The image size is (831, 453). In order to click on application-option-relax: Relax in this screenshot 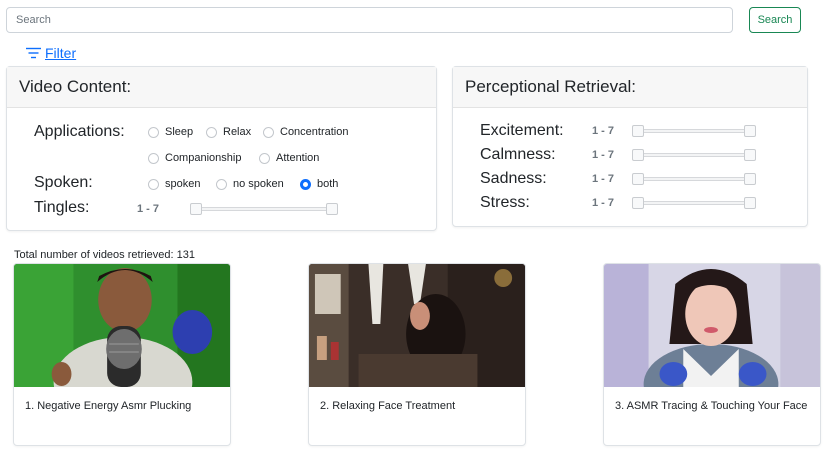, I will do `click(228, 132)`.